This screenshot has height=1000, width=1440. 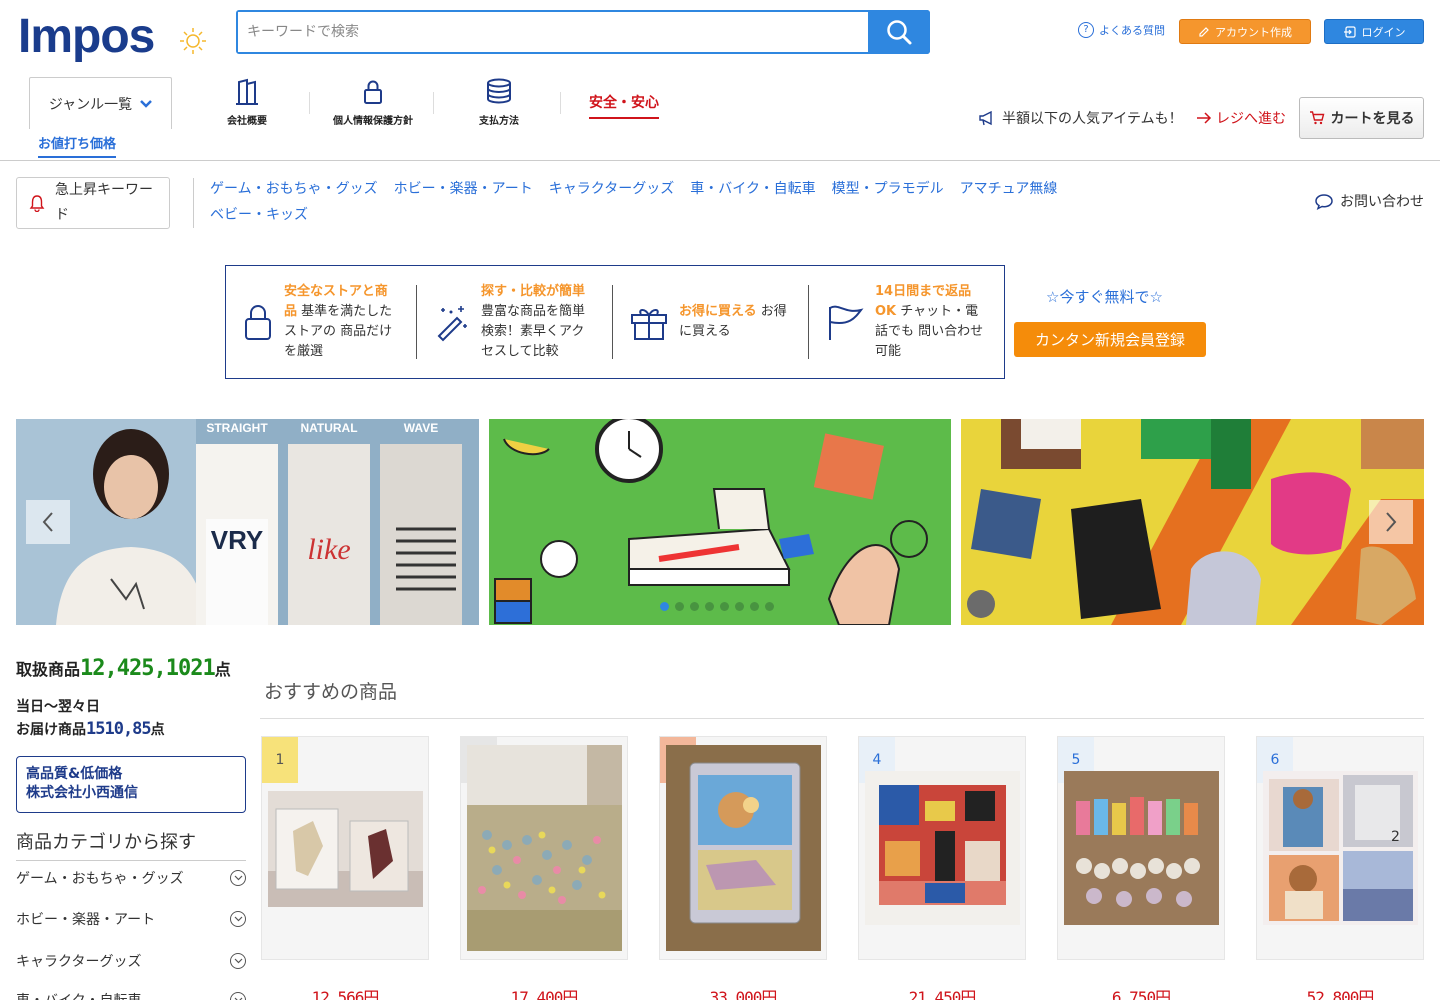 I want to click on flag-icon, so click(x=846, y=322).